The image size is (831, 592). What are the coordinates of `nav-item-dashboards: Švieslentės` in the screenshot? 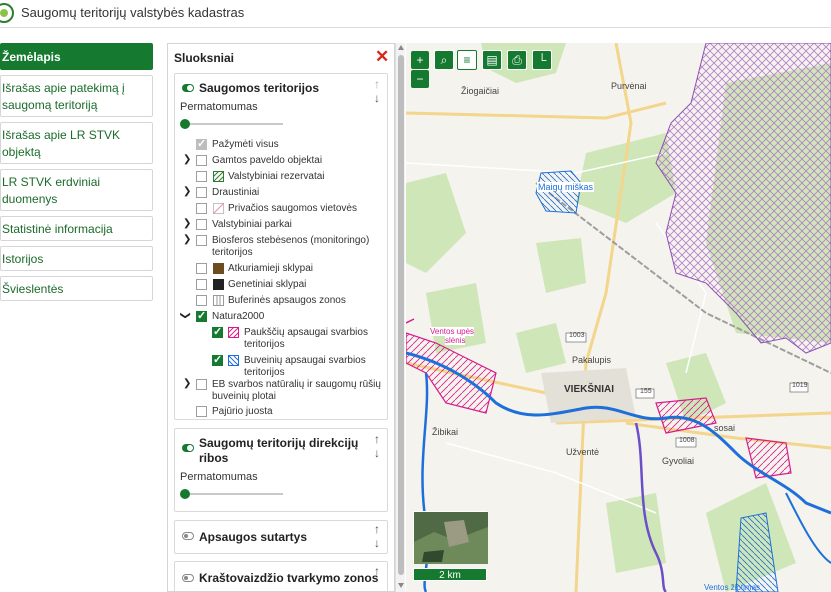 It's located at (76, 288).